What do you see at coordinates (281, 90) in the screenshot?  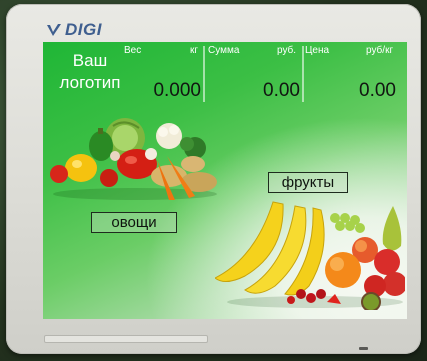 I see `total-value: 0.00` at bounding box center [281, 90].